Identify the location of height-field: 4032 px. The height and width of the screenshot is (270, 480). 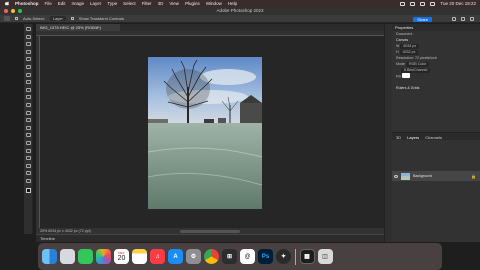
(409, 52).